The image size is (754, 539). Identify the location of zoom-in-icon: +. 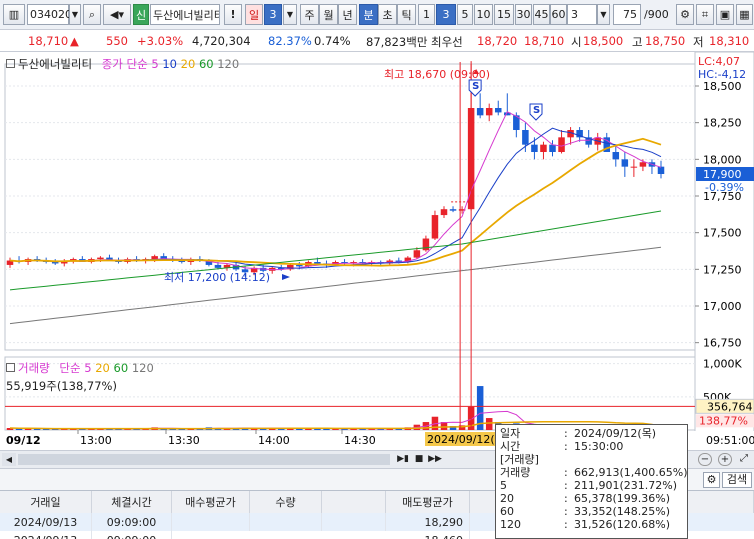
(725, 459).